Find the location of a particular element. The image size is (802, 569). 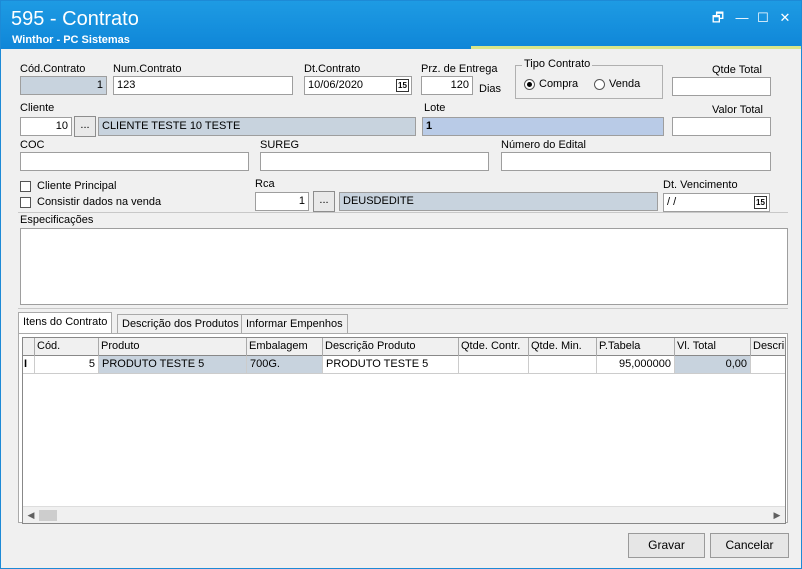

radio-compra-label: Compra is located at coordinates (559, 84).